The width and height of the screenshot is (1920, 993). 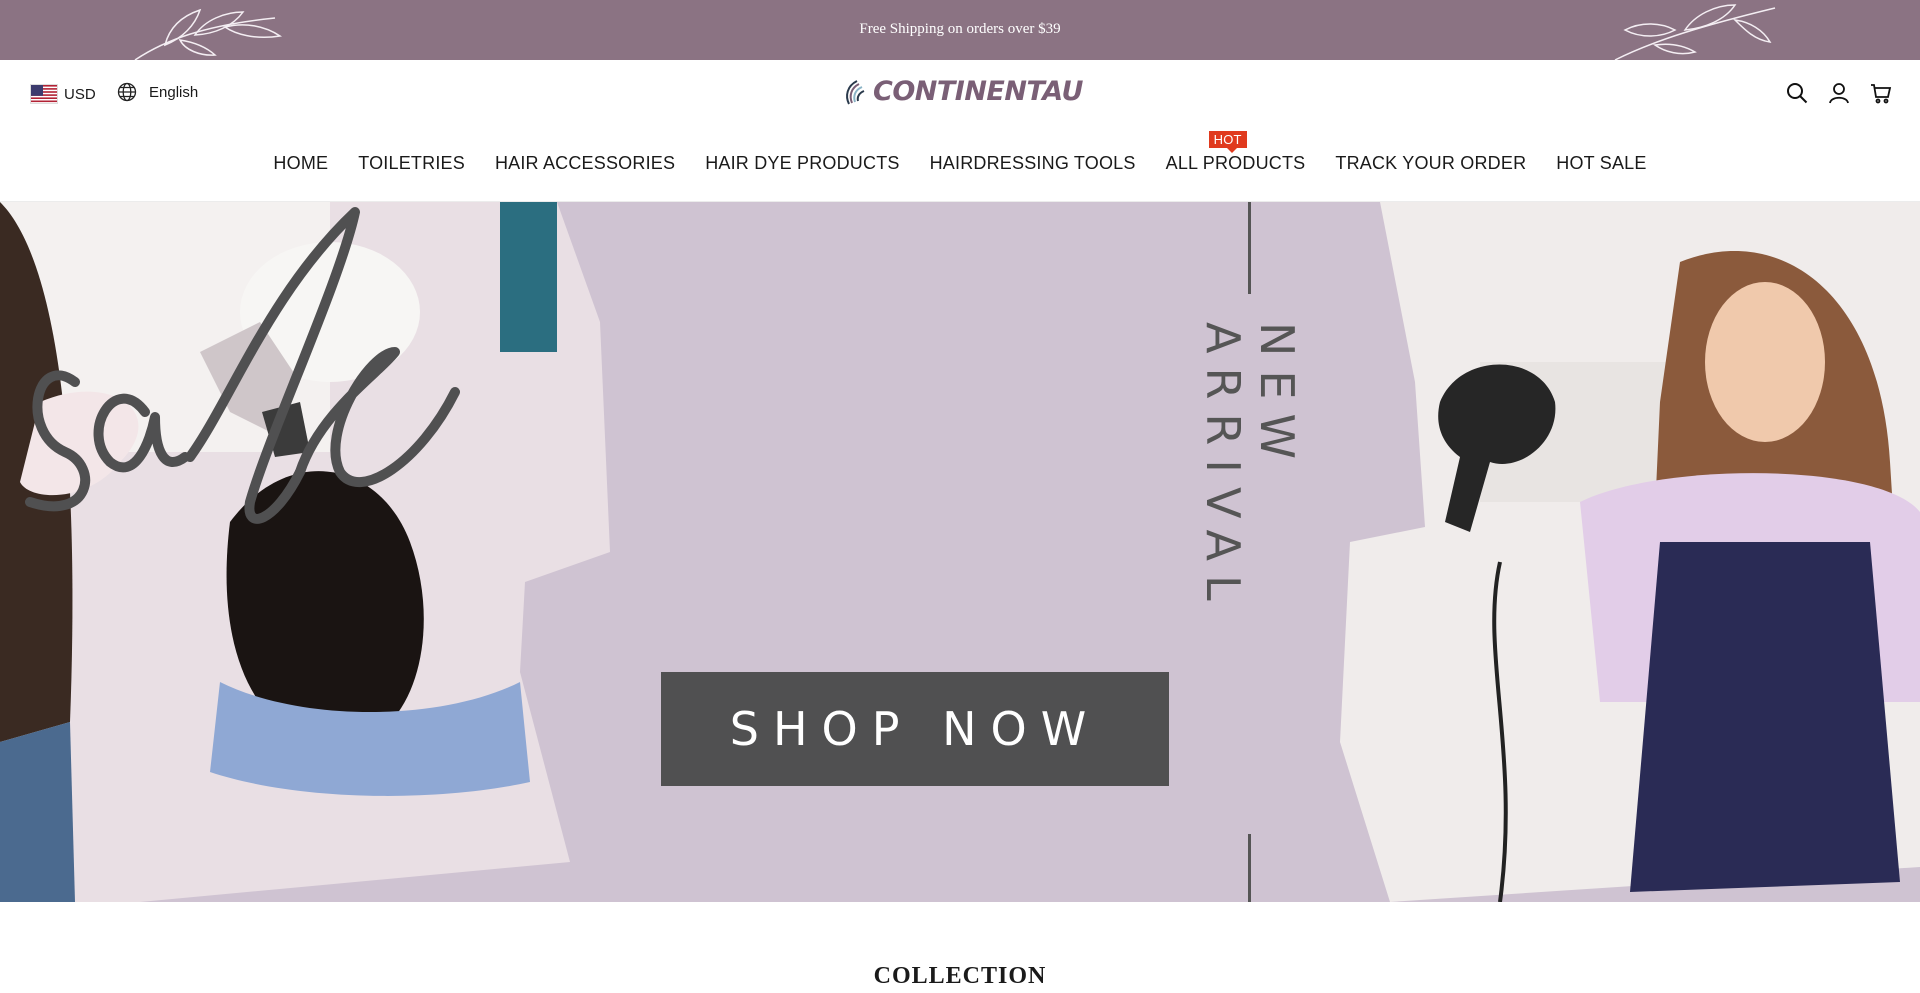 What do you see at coordinates (174, 92) in the screenshot?
I see `language-label: English` at bounding box center [174, 92].